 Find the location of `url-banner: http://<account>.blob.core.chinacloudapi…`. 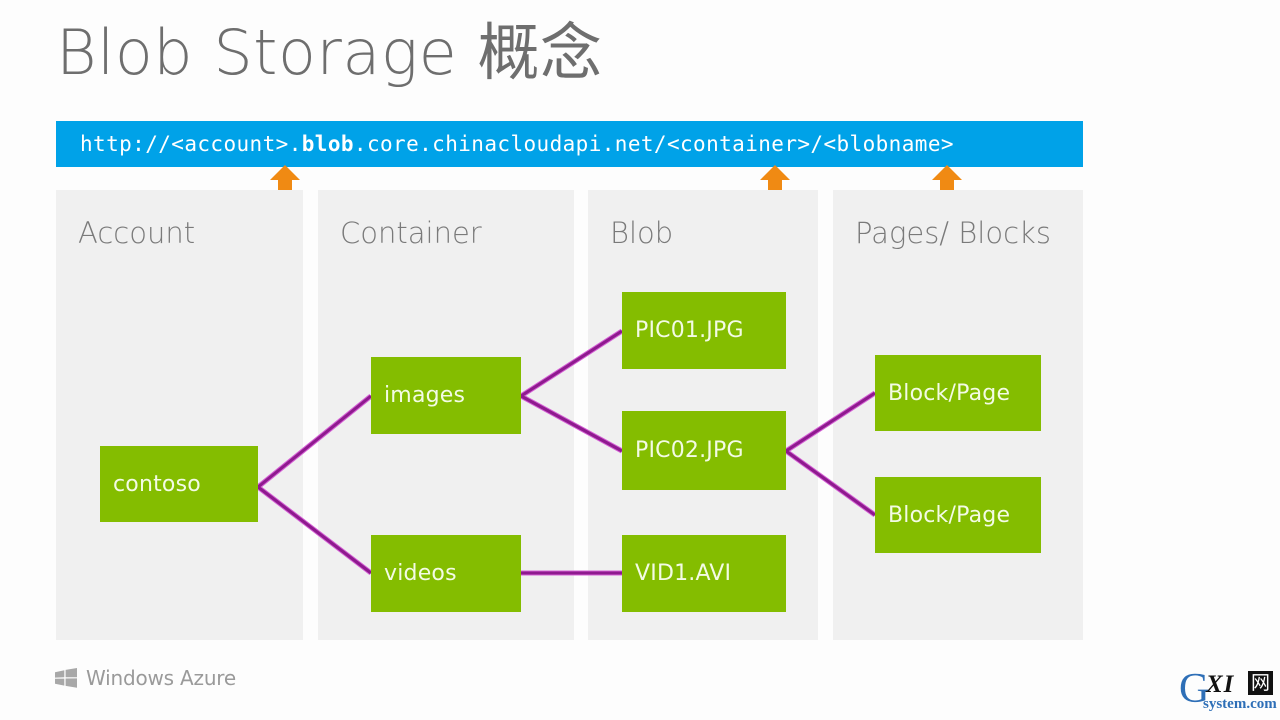

url-banner: http://<account>.blob.core.chinacloudapi… is located at coordinates (569, 144).